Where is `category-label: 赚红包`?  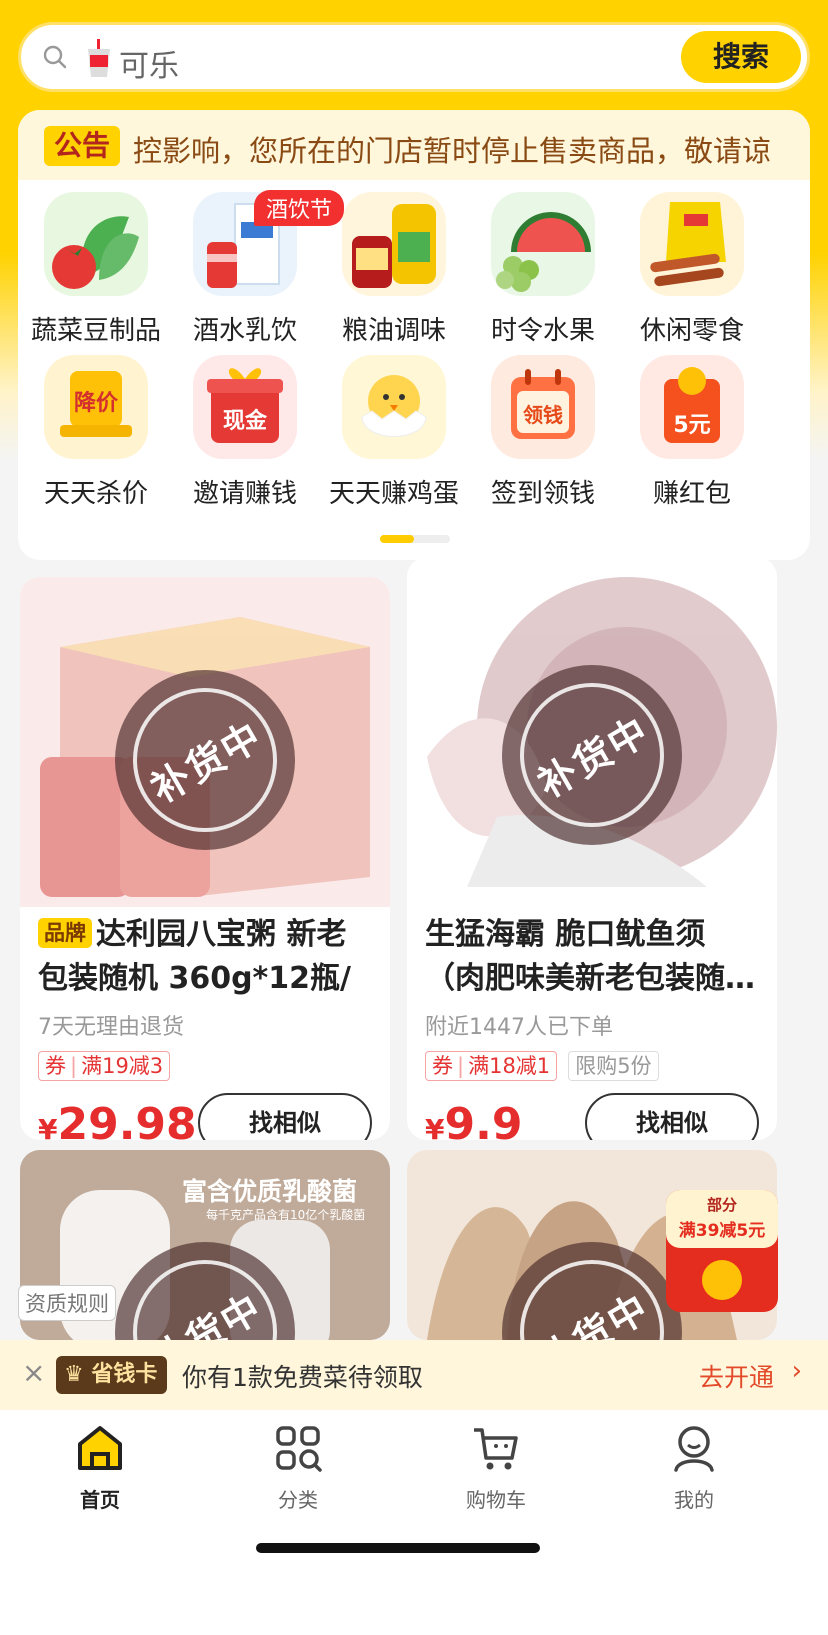
category-label: 赚红包 is located at coordinates (691, 494).